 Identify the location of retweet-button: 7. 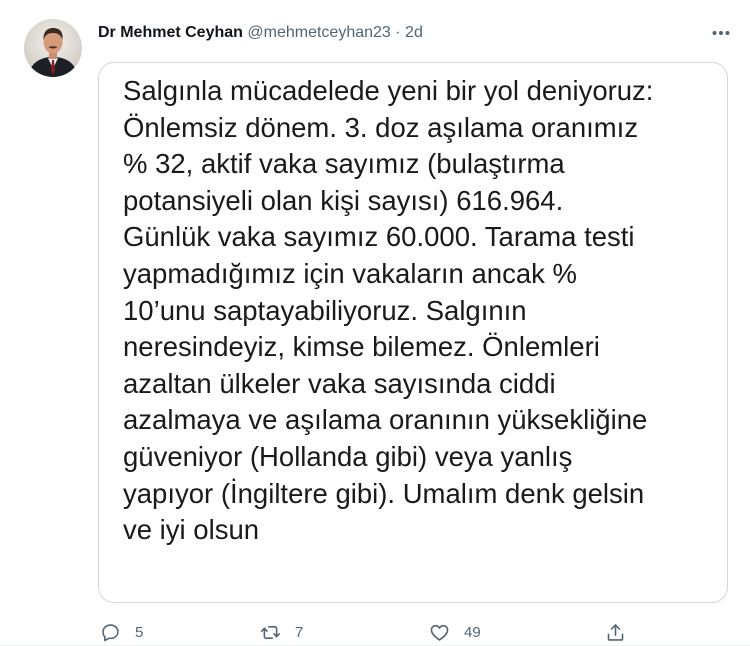
(281, 632).